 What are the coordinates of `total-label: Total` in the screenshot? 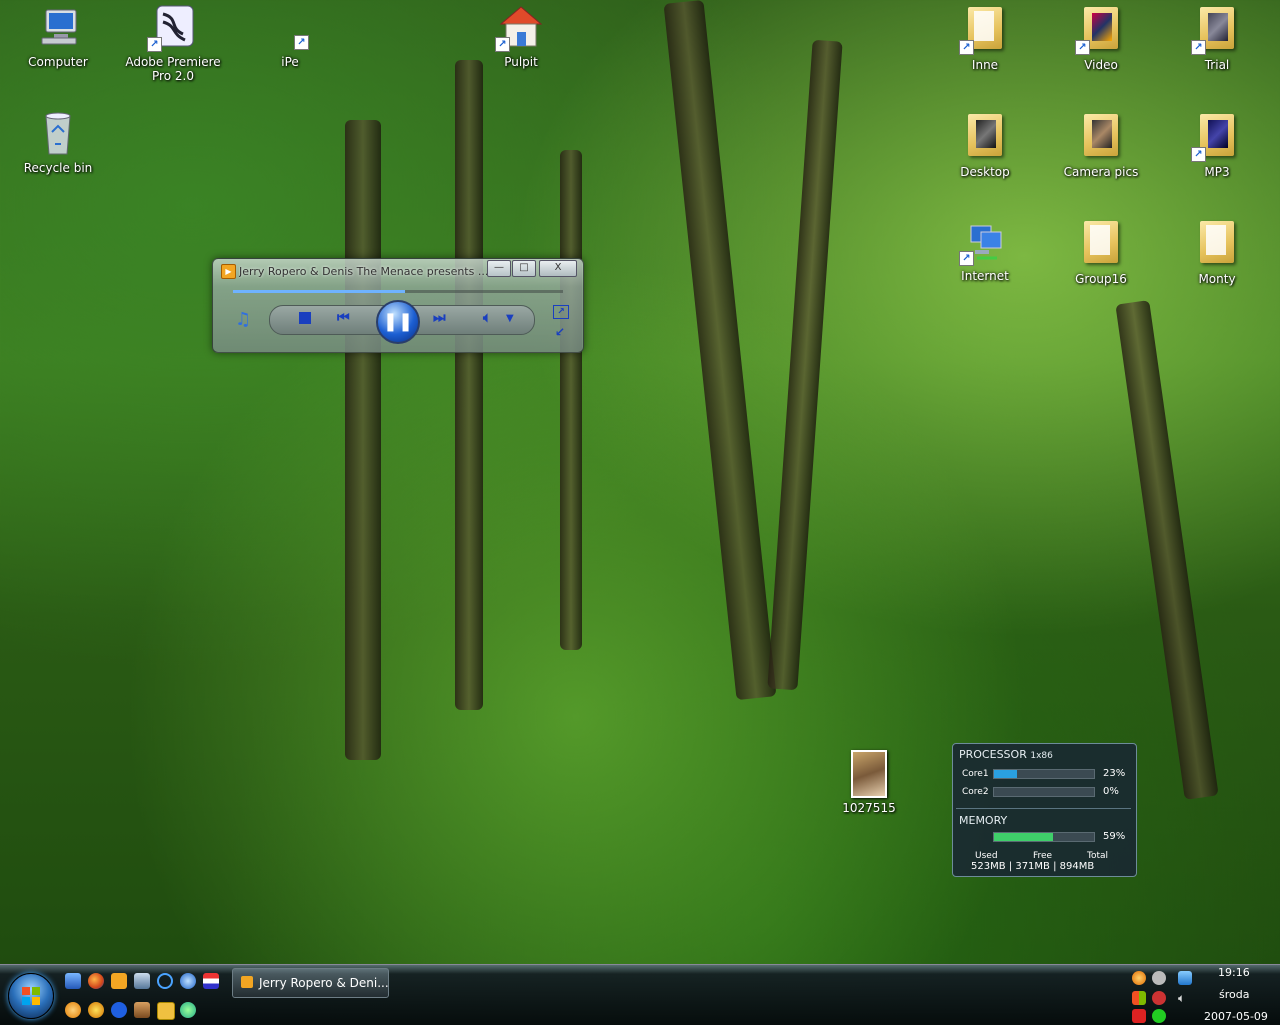 It's located at (1098, 856).